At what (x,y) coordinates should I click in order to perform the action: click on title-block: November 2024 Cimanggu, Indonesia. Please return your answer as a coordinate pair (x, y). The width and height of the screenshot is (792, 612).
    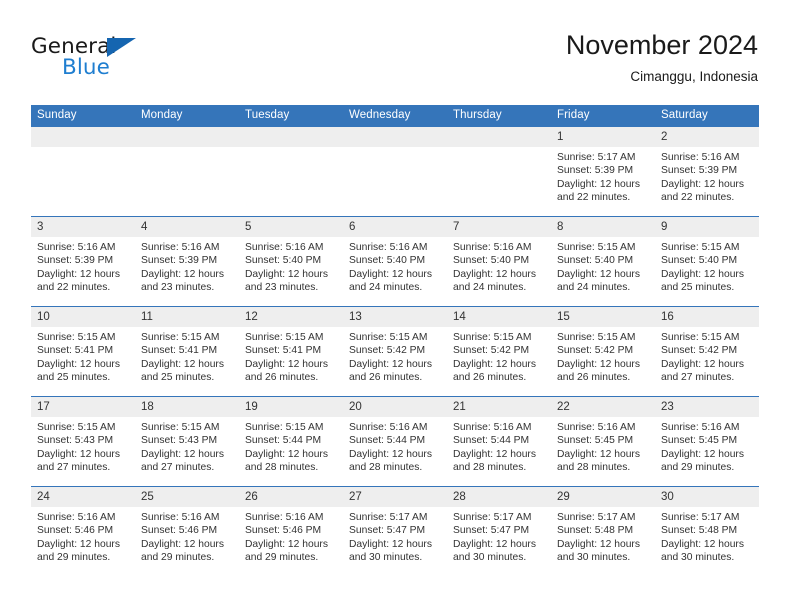
    Looking at the image, I should click on (662, 56).